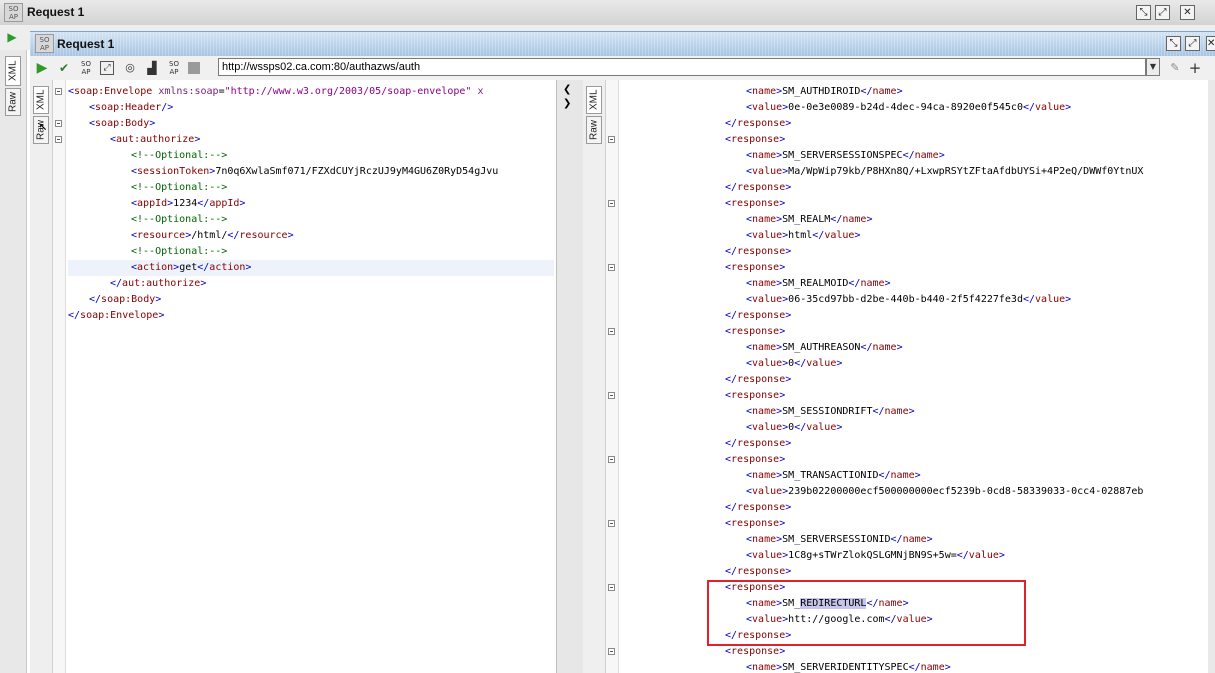 The height and width of the screenshot is (673, 1215). Describe the element at coordinates (13, 102) in the screenshot. I see `tab-raw: Raw` at that location.